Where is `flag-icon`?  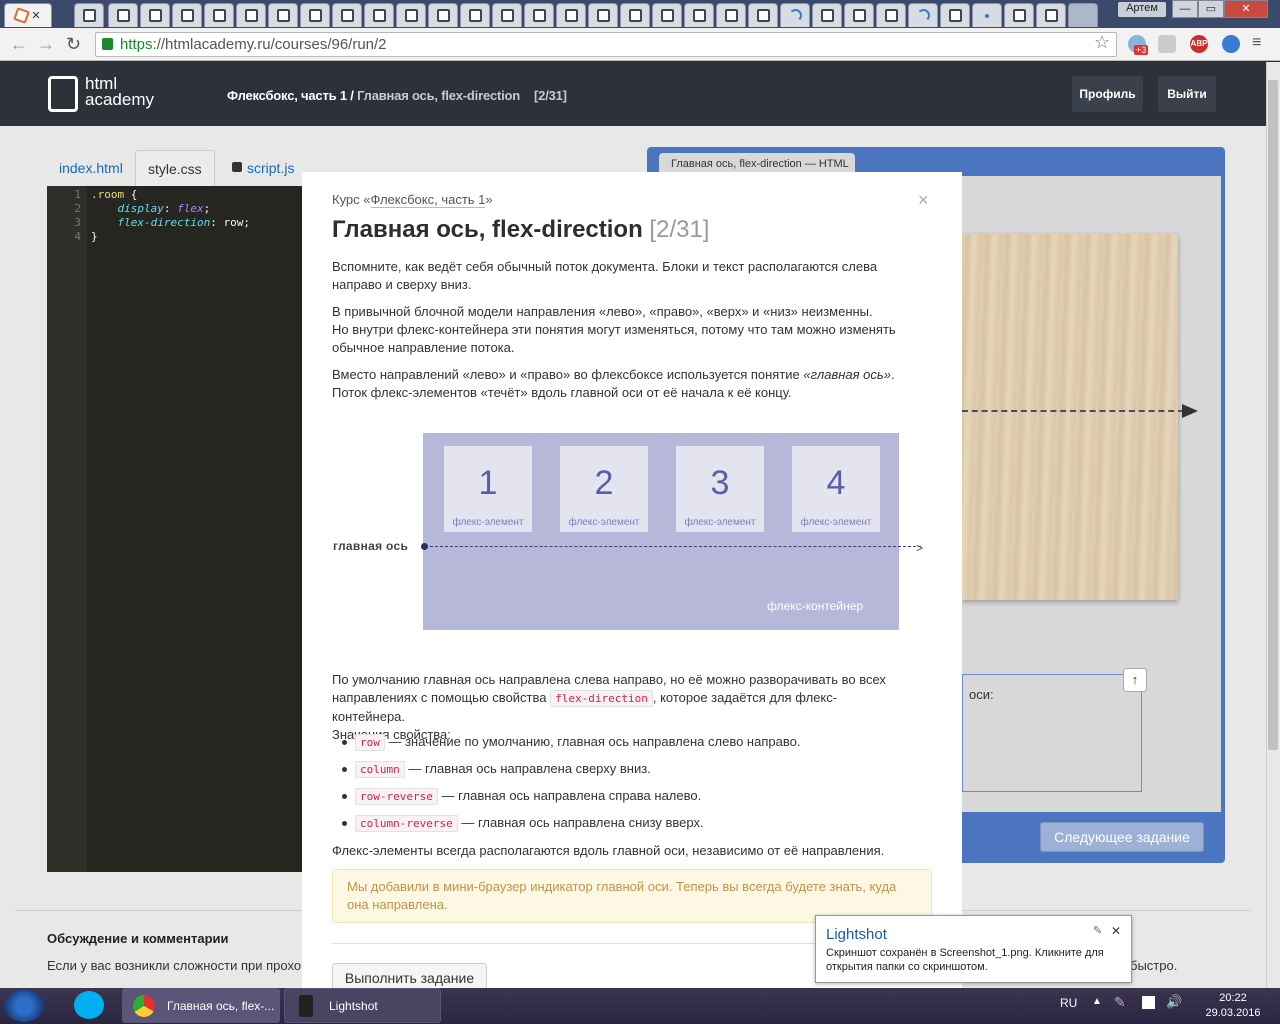 flag-icon is located at coordinates (1148, 1002).